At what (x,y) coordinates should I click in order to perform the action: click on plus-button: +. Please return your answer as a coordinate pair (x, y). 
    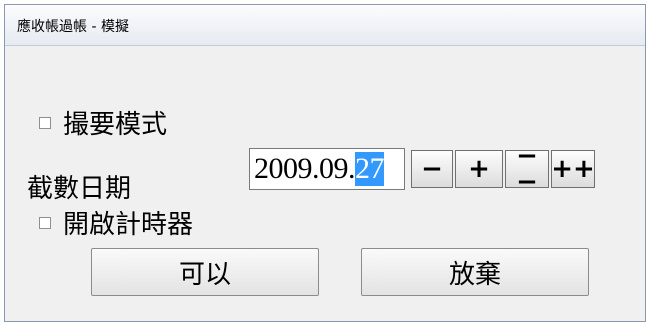
    Looking at the image, I should click on (479, 169).